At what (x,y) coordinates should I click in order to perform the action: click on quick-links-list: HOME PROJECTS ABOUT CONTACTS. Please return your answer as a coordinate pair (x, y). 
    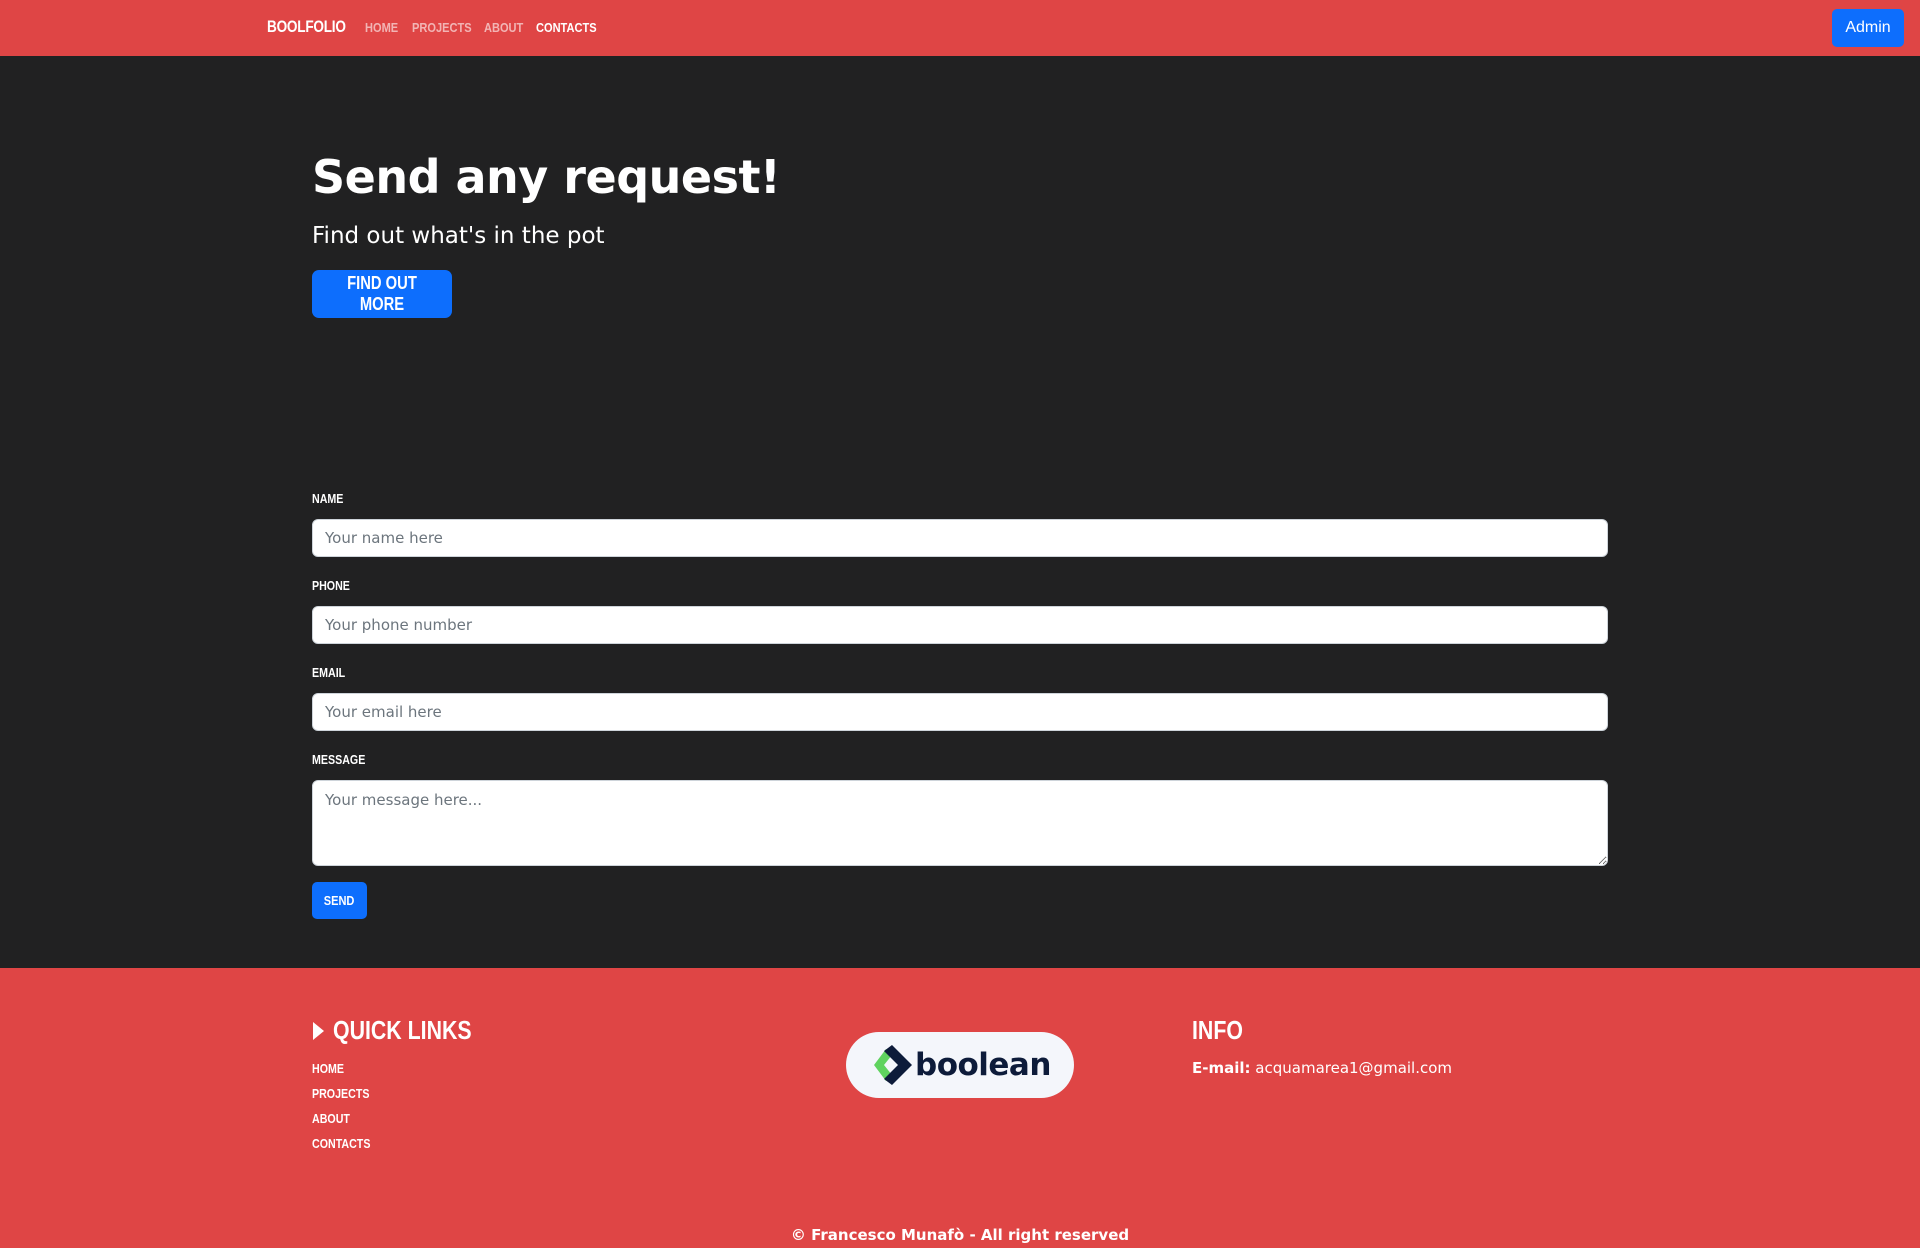
    Looking at the image, I should click on (347, 1110).